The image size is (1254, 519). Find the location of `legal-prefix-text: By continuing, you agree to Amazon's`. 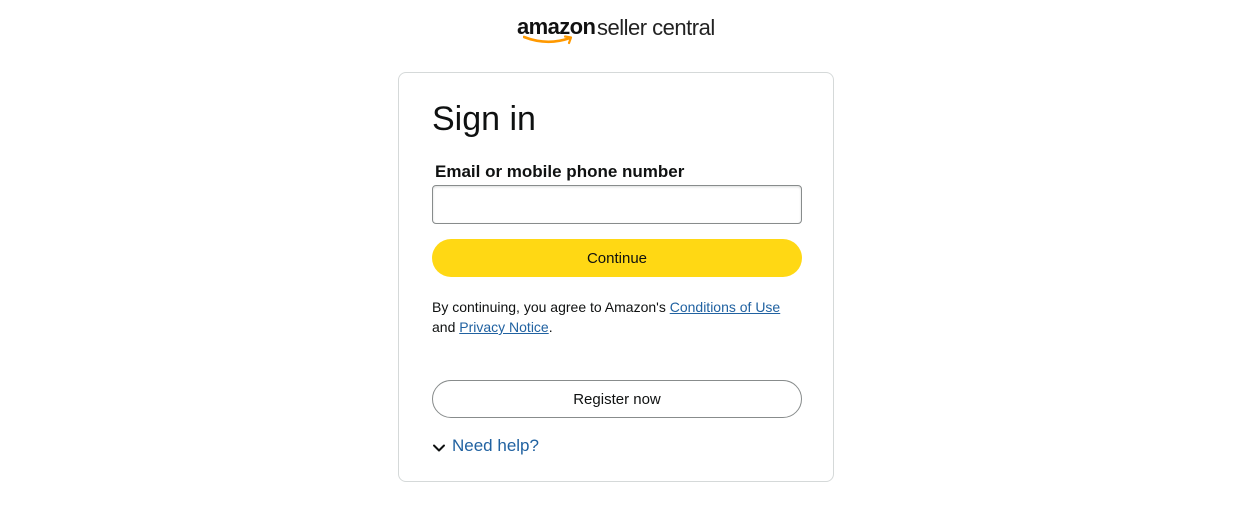

legal-prefix-text: By continuing, you agree to Amazon's is located at coordinates (551, 307).